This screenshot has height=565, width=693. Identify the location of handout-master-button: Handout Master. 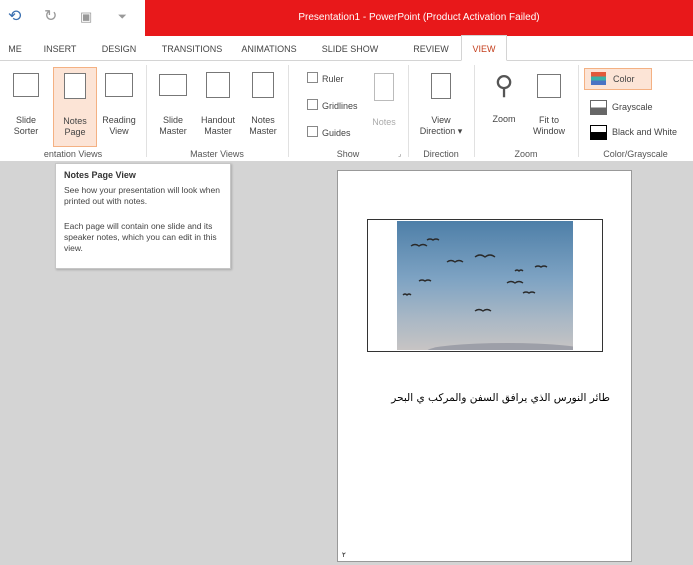
(218, 106).